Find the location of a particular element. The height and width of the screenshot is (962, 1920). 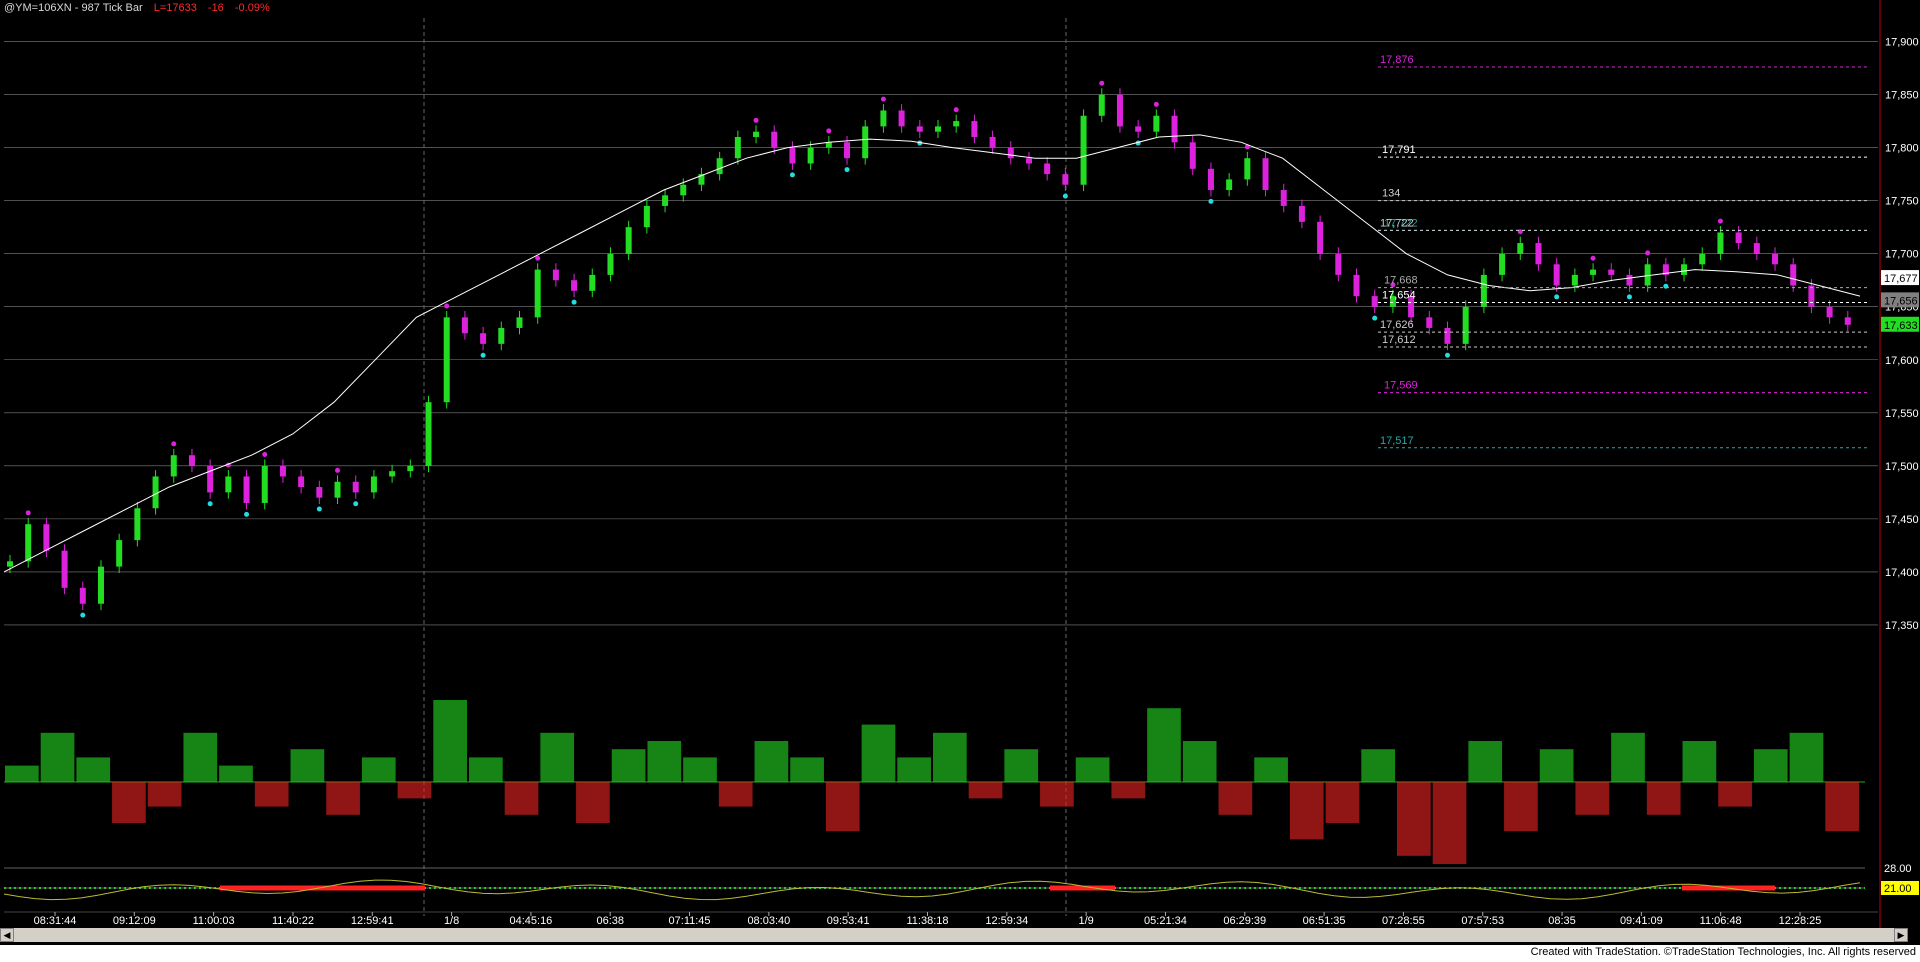

x-tick-label-1: 09:12:09 is located at coordinates (134, 921).